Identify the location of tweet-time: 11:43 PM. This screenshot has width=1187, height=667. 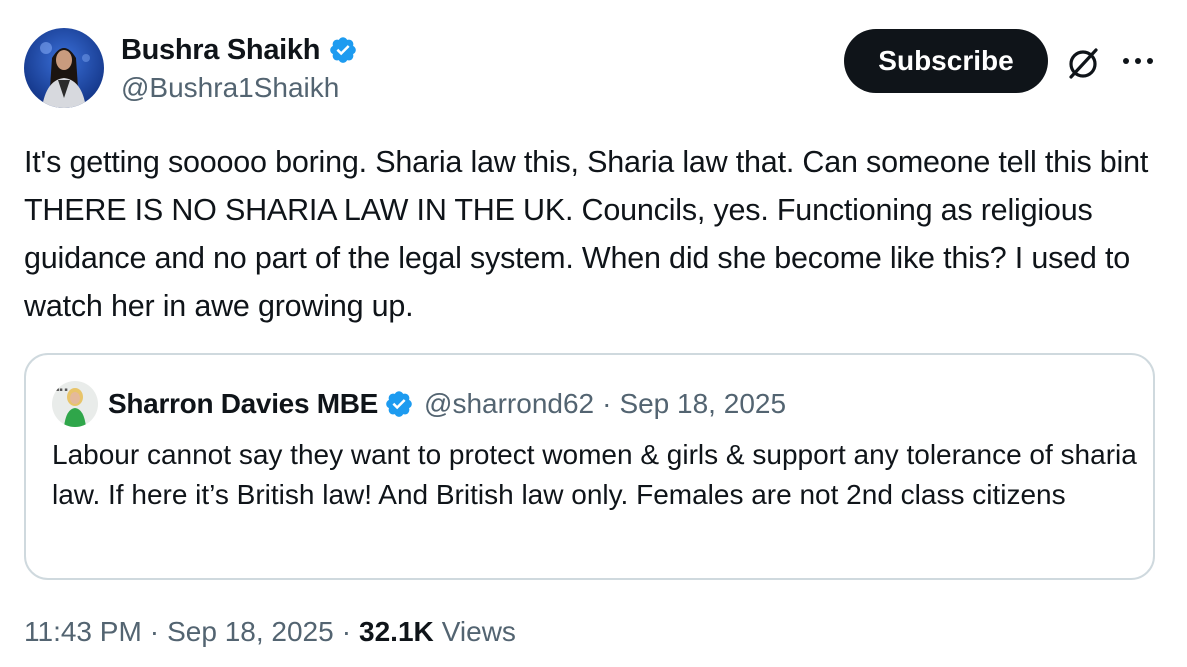
(83, 632).